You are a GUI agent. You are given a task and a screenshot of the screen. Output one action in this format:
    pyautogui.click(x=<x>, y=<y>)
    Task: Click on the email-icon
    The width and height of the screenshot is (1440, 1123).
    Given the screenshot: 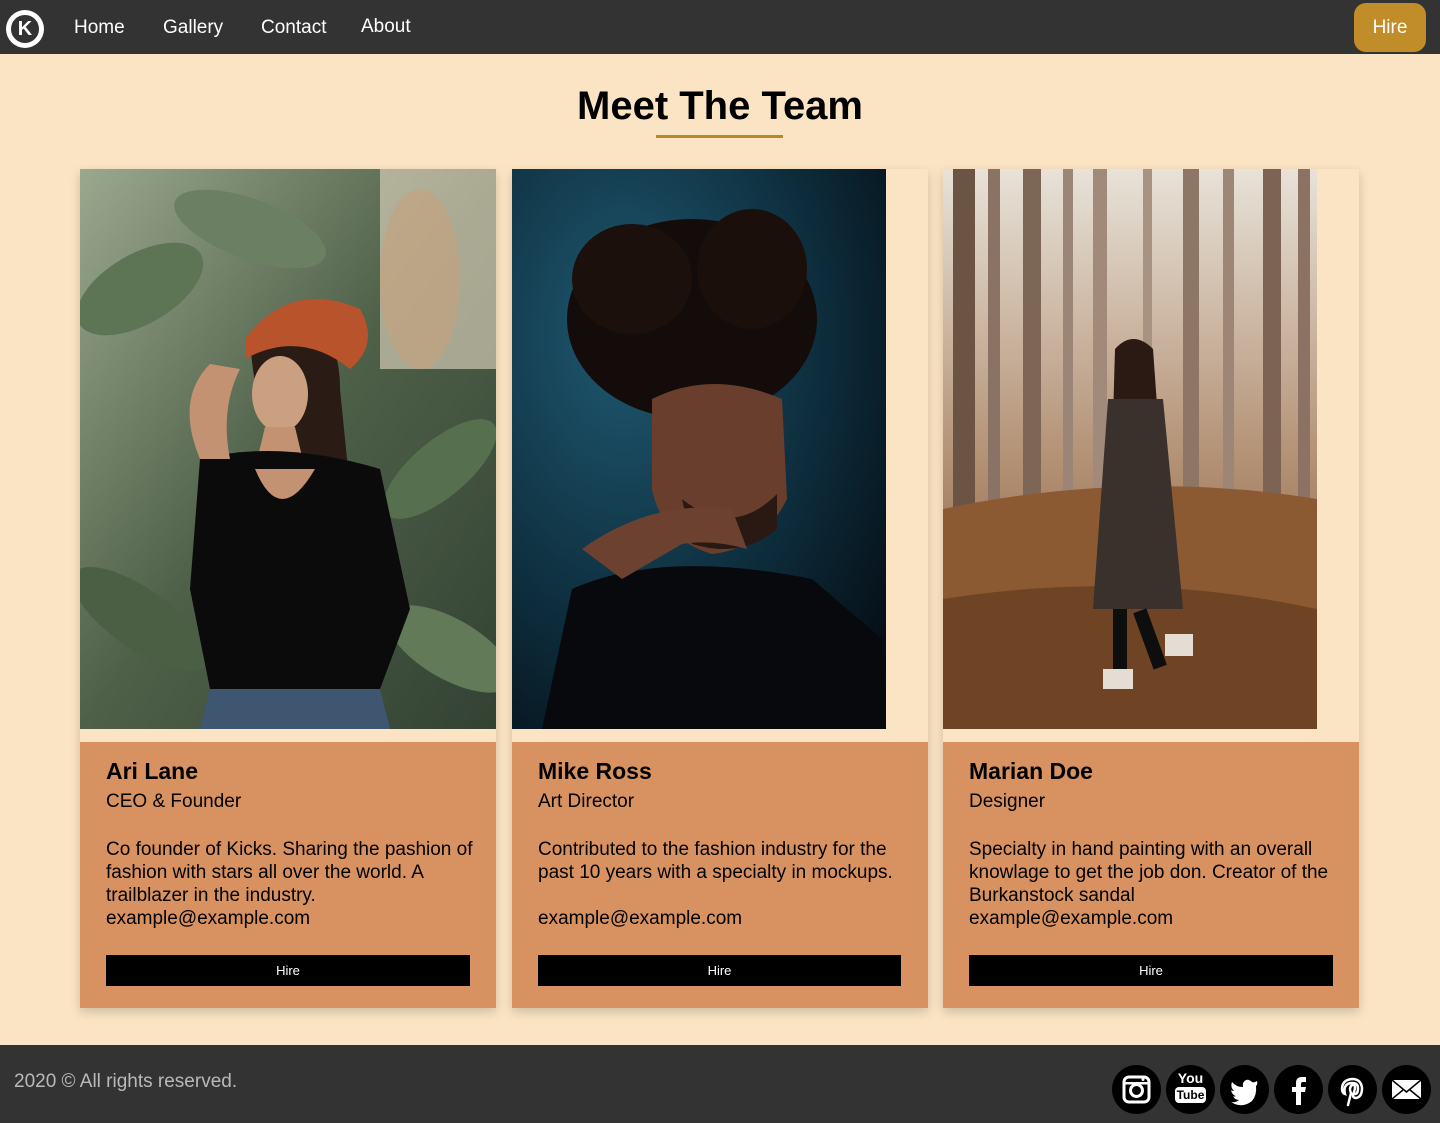 What is the action you would take?
    pyautogui.click(x=1406, y=1089)
    